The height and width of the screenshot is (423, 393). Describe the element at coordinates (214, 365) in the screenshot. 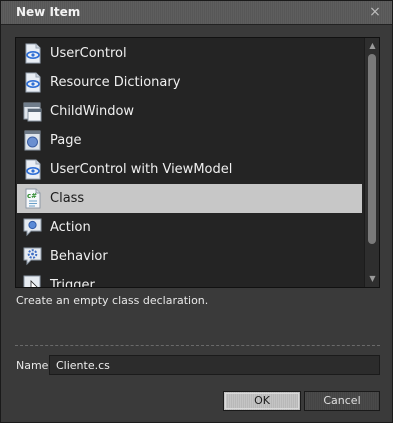

I see `name-input` at that location.